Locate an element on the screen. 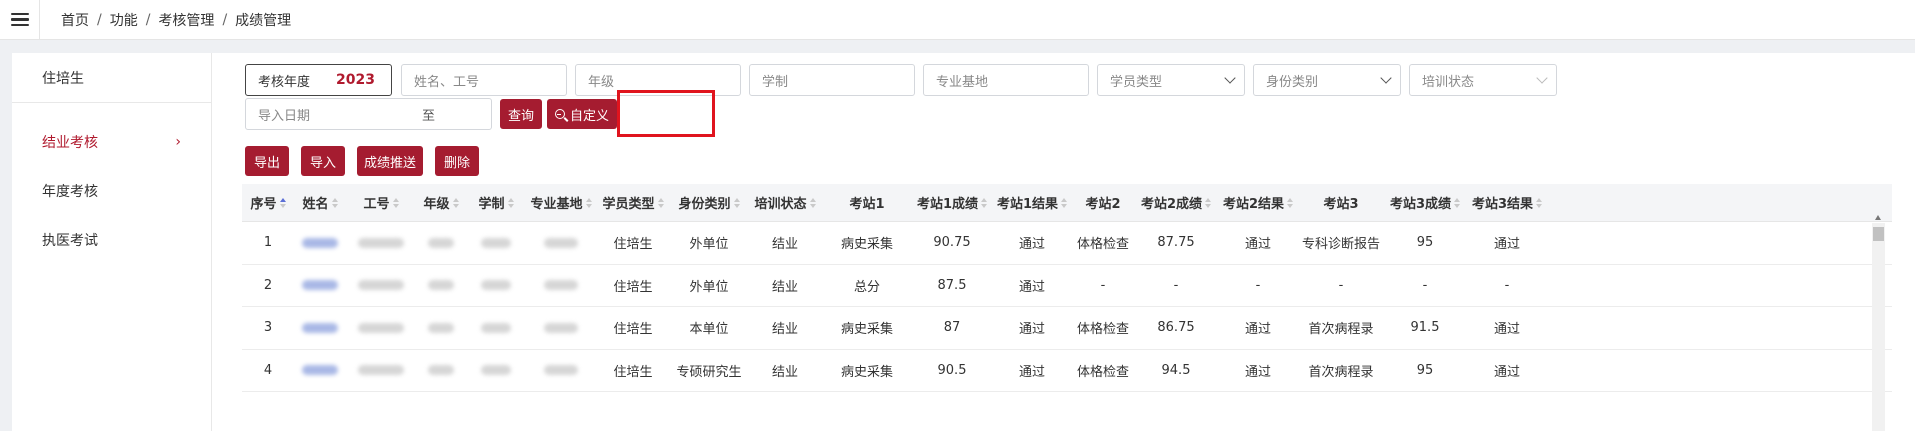 This screenshot has width=1915, height=431. system-placeholder: 学制 is located at coordinates (775, 82).